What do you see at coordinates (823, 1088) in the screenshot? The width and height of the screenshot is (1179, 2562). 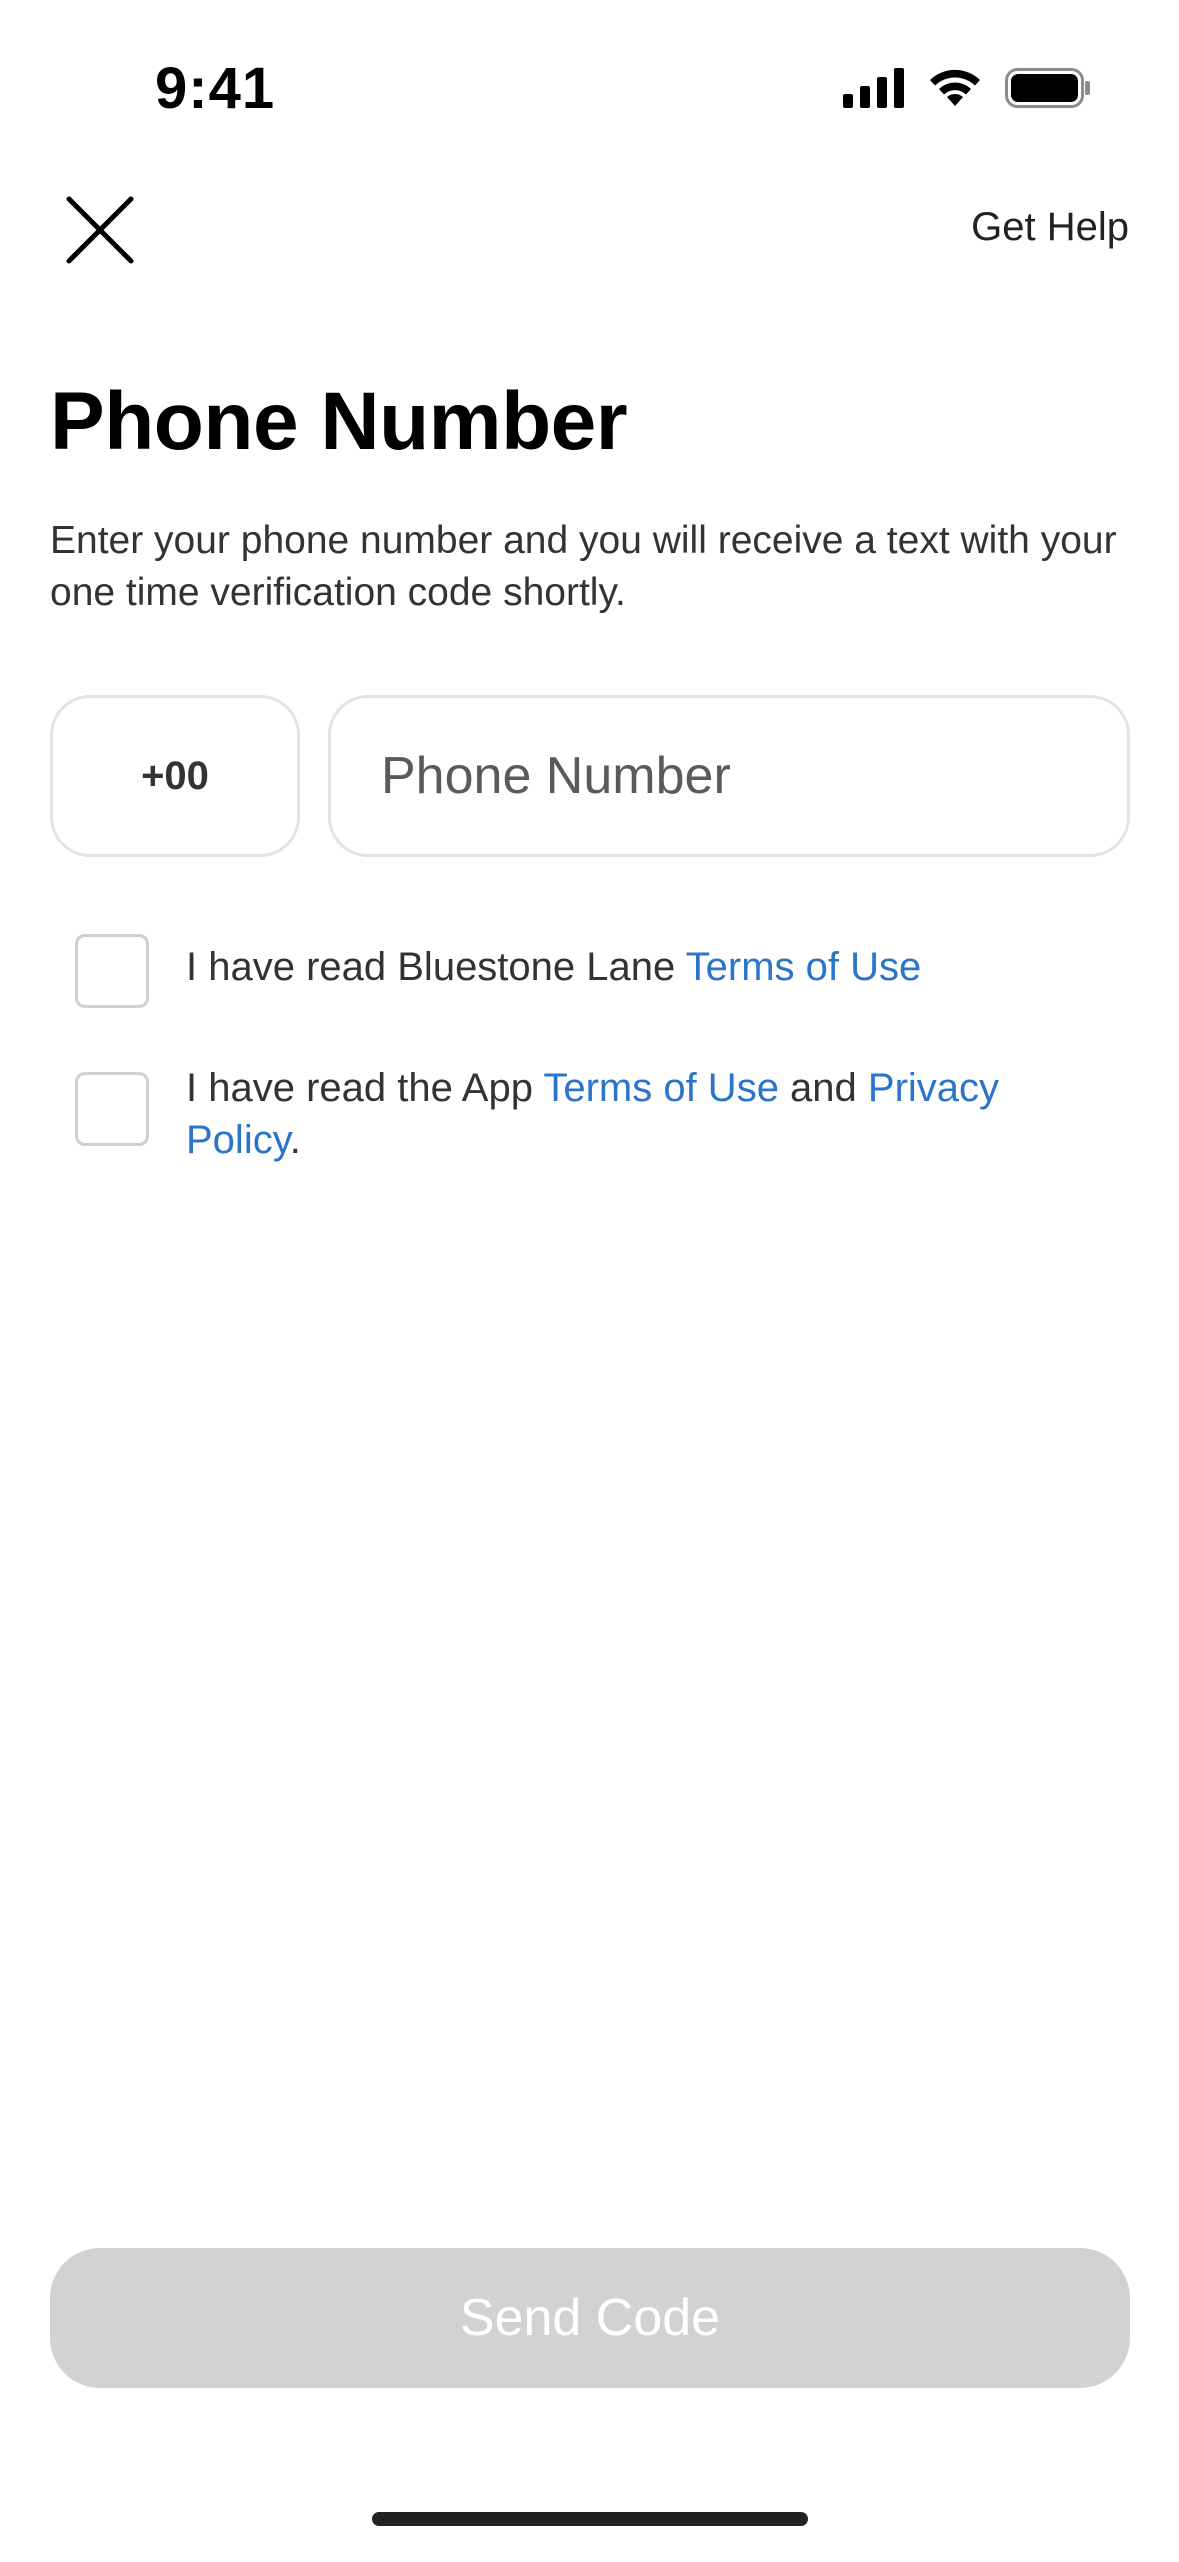 I see `app-agreement-middle: and` at bounding box center [823, 1088].